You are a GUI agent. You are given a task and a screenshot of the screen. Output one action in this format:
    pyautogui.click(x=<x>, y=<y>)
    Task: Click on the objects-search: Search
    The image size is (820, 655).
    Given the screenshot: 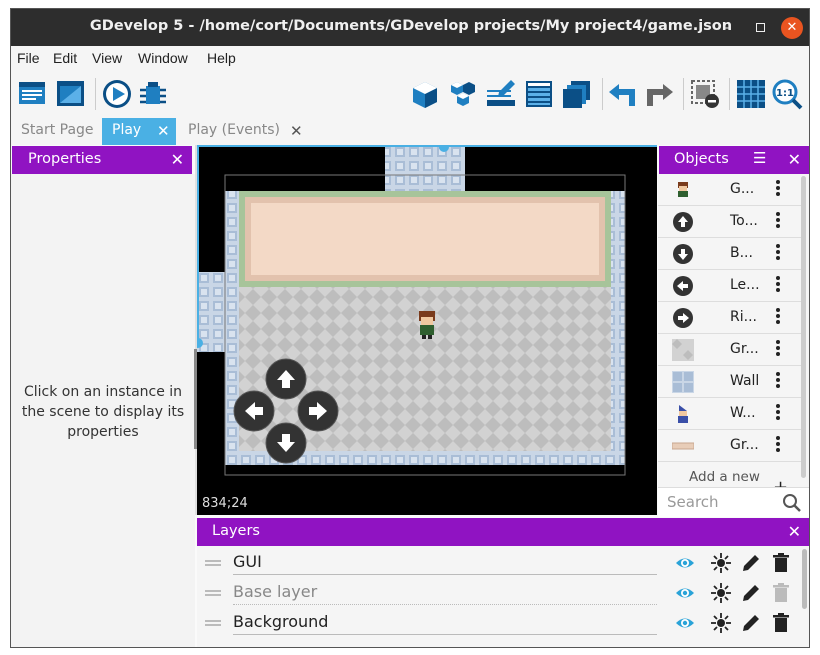 What is the action you would take?
    pyautogui.click(x=733, y=502)
    